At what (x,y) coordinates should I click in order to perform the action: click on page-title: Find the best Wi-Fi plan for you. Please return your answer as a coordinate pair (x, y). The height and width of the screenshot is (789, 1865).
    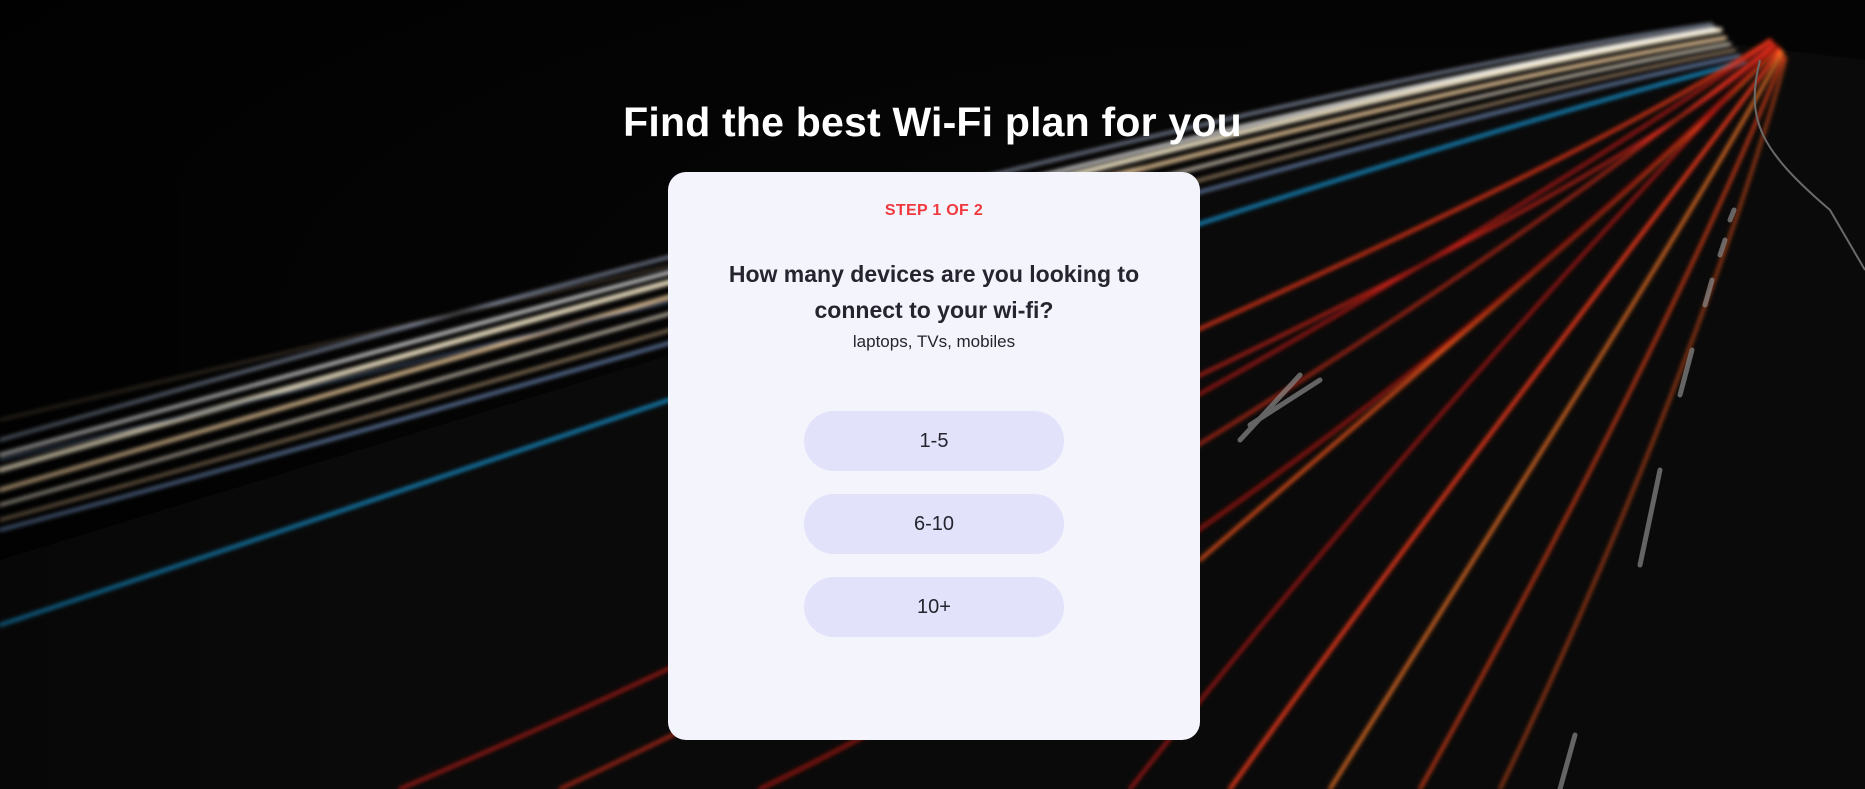
    Looking at the image, I should click on (932, 122).